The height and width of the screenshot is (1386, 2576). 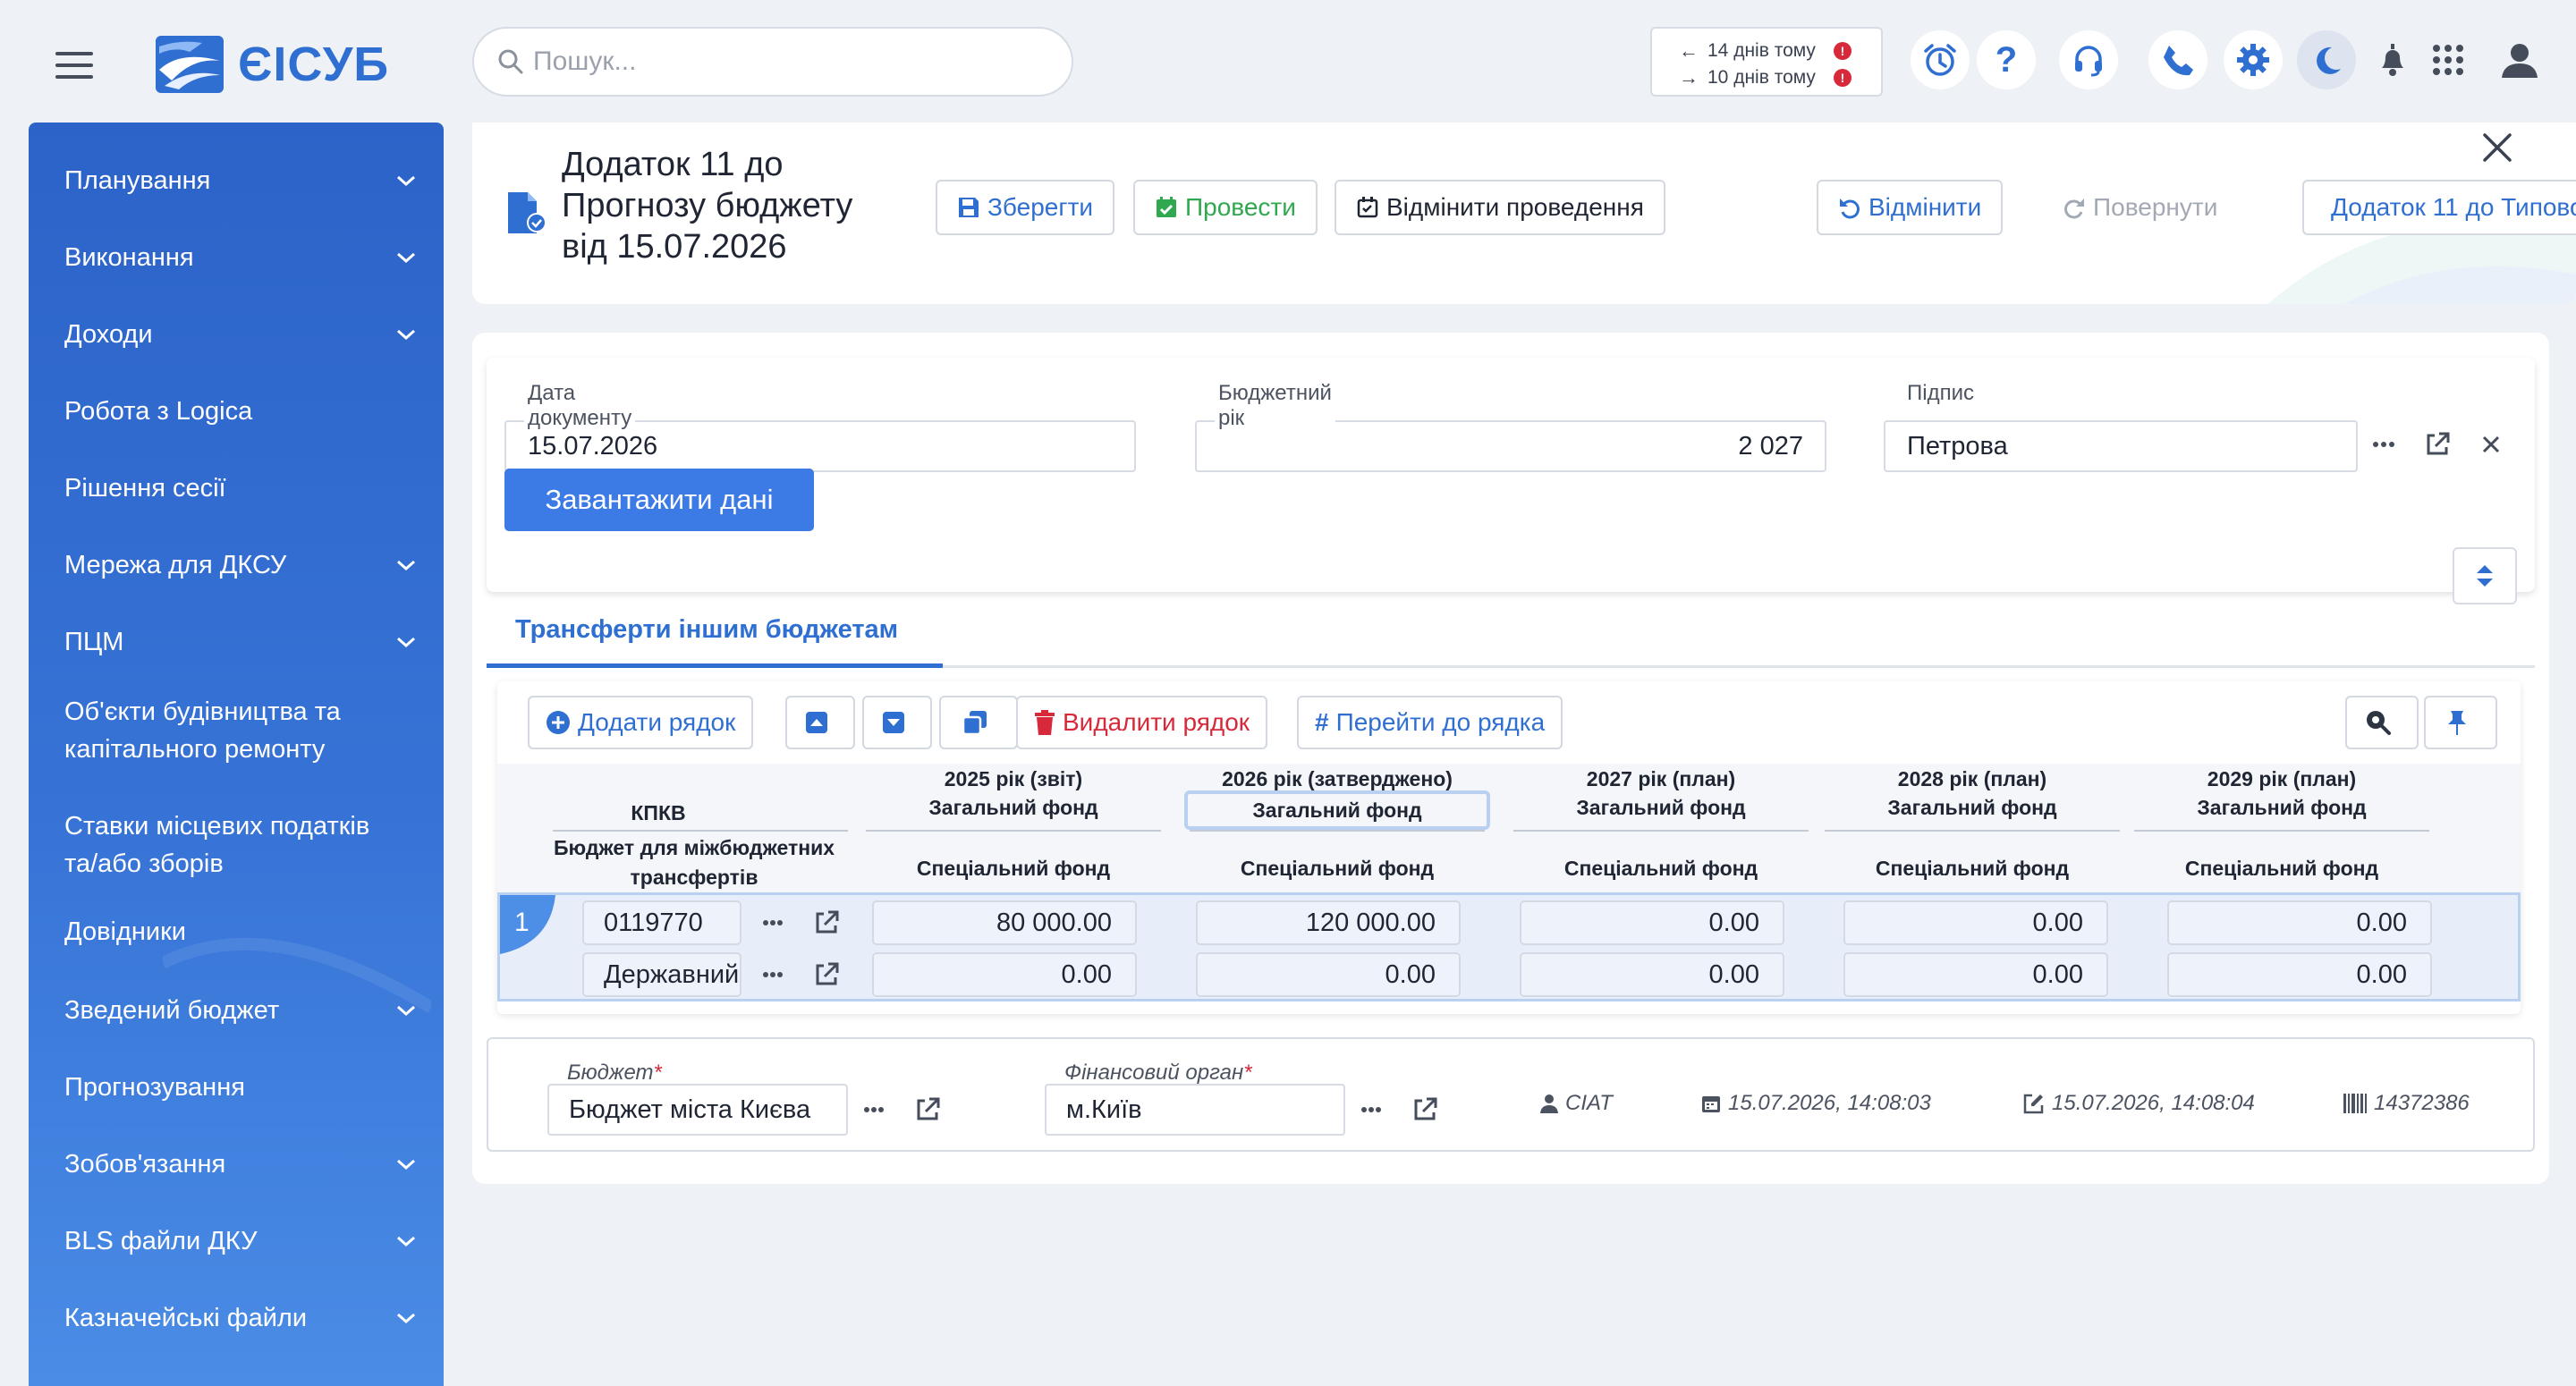 What do you see at coordinates (658, 812) in the screenshot?
I see `kpkv-header: КПКВ` at bounding box center [658, 812].